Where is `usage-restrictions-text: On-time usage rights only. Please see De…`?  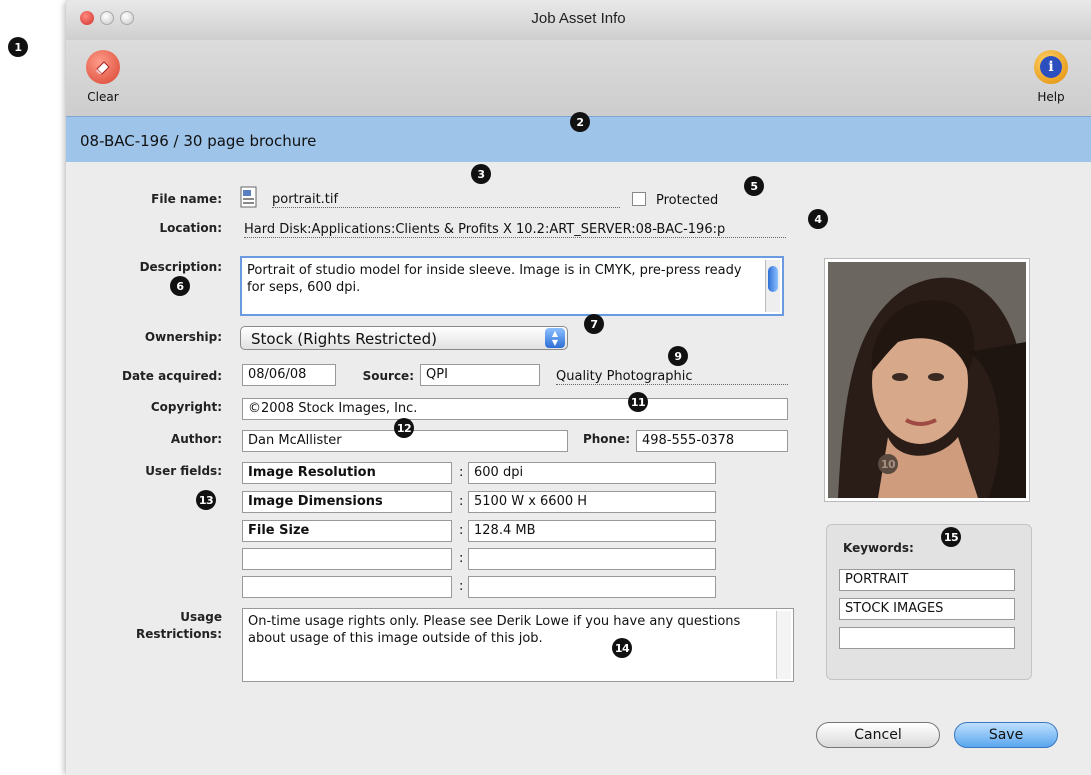
usage-restrictions-text: On-time usage rights only. Please see De… is located at coordinates (494, 630).